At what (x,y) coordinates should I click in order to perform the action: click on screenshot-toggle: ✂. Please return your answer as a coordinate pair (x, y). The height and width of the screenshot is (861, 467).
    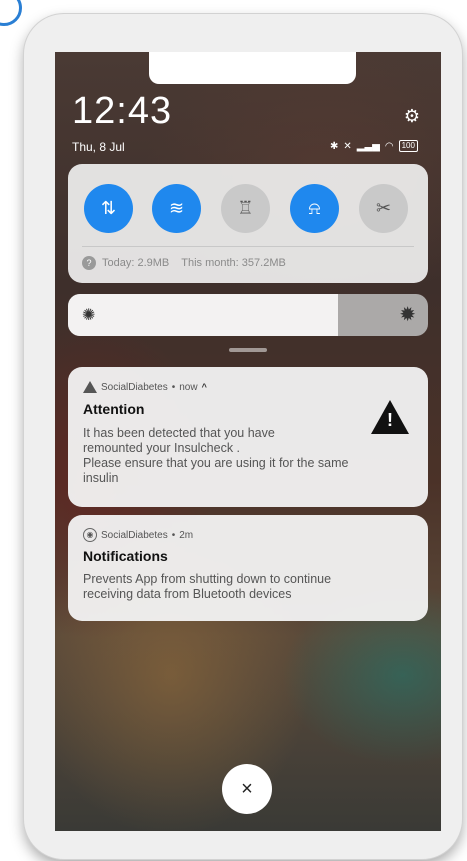
    Looking at the image, I should click on (383, 208).